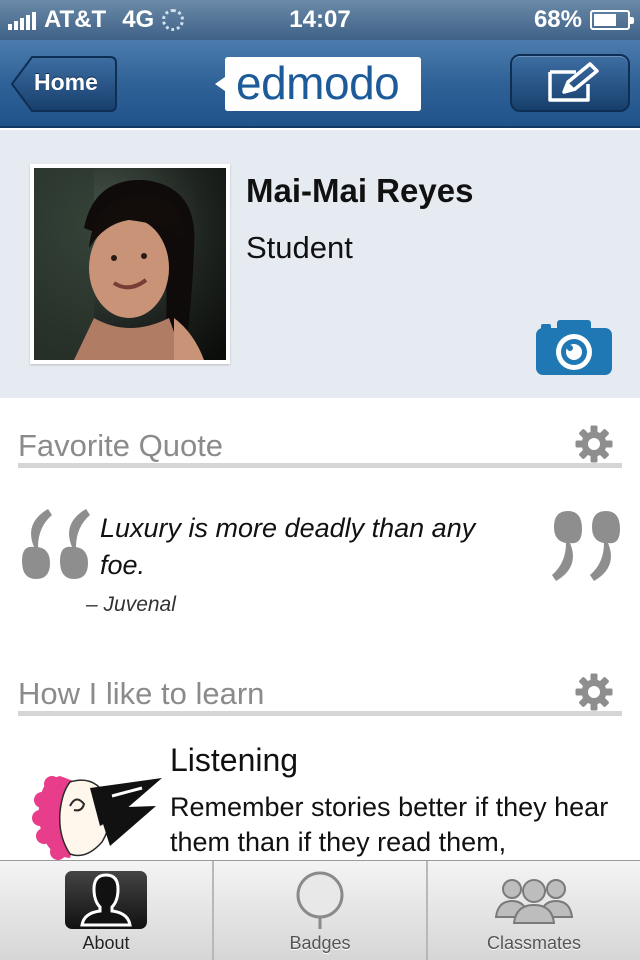 The height and width of the screenshot is (960, 640). Describe the element at coordinates (131, 604) in the screenshot. I see `quote-author: – Juvenal` at that location.